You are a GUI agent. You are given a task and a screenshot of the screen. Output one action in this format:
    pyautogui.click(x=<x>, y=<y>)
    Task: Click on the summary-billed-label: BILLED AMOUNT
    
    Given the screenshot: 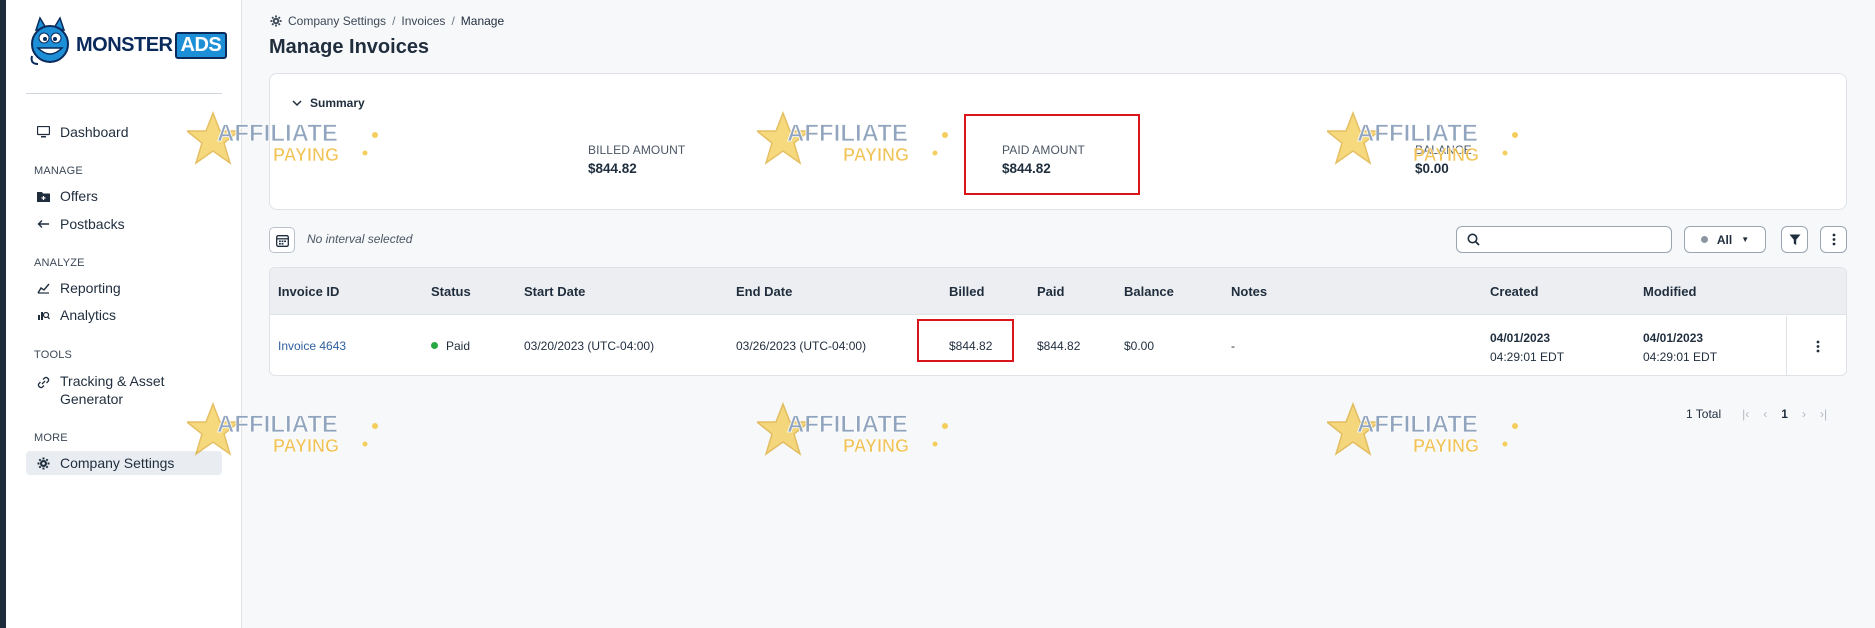 What is the action you would take?
    pyautogui.click(x=637, y=150)
    